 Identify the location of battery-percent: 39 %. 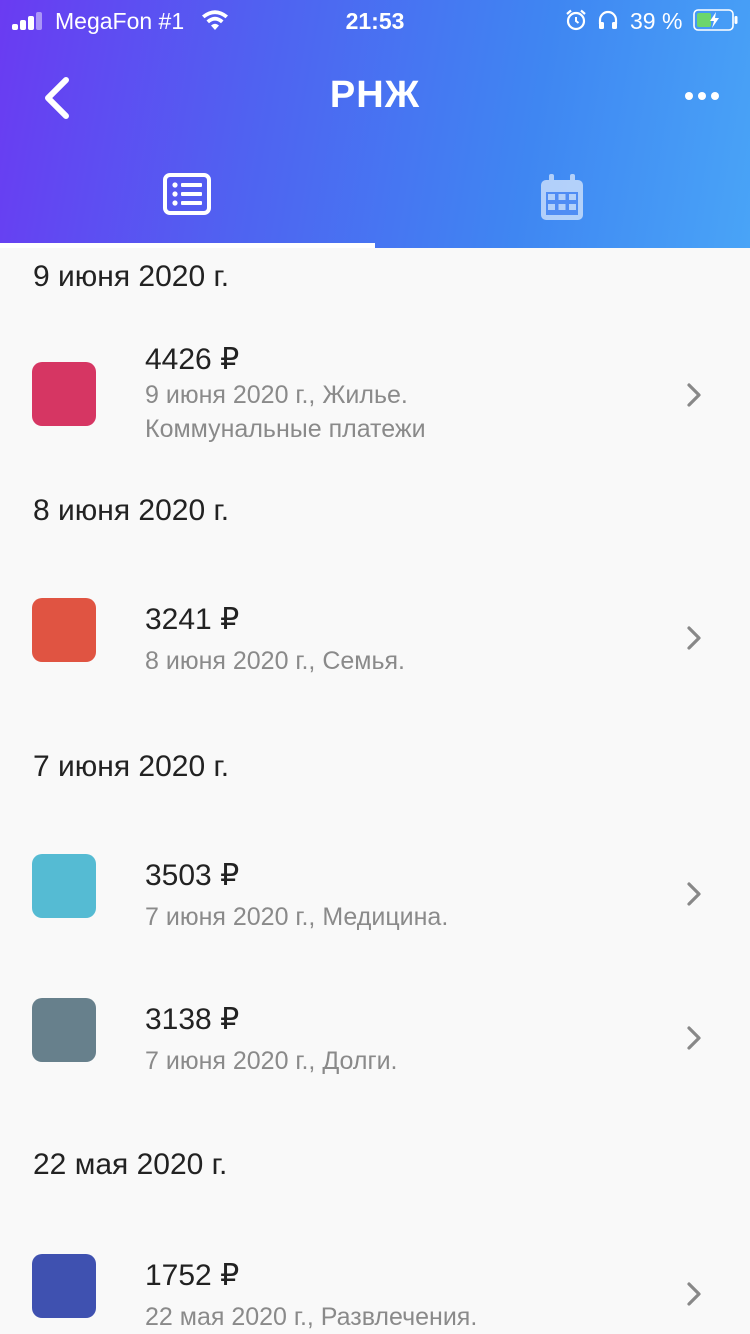
(656, 21).